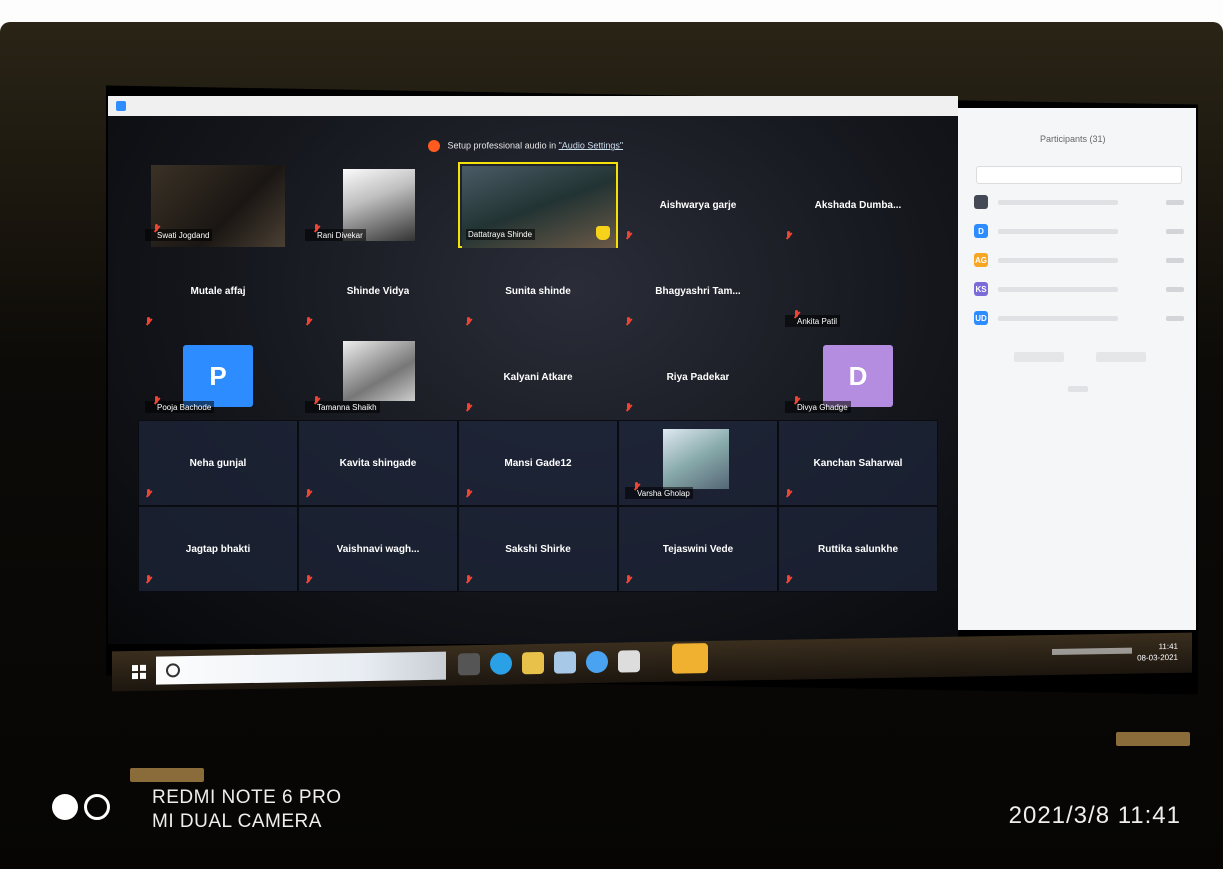  I want to click on participant-tile: Aishwarya garje, so click(698, 205).